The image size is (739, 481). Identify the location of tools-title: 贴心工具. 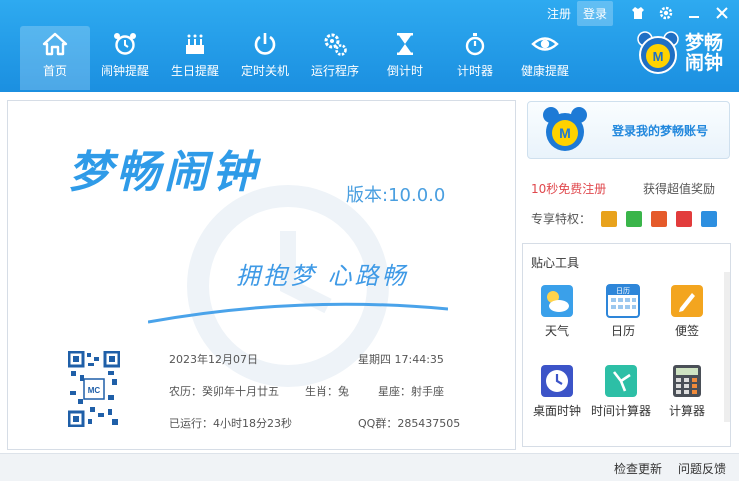
(555, 263).